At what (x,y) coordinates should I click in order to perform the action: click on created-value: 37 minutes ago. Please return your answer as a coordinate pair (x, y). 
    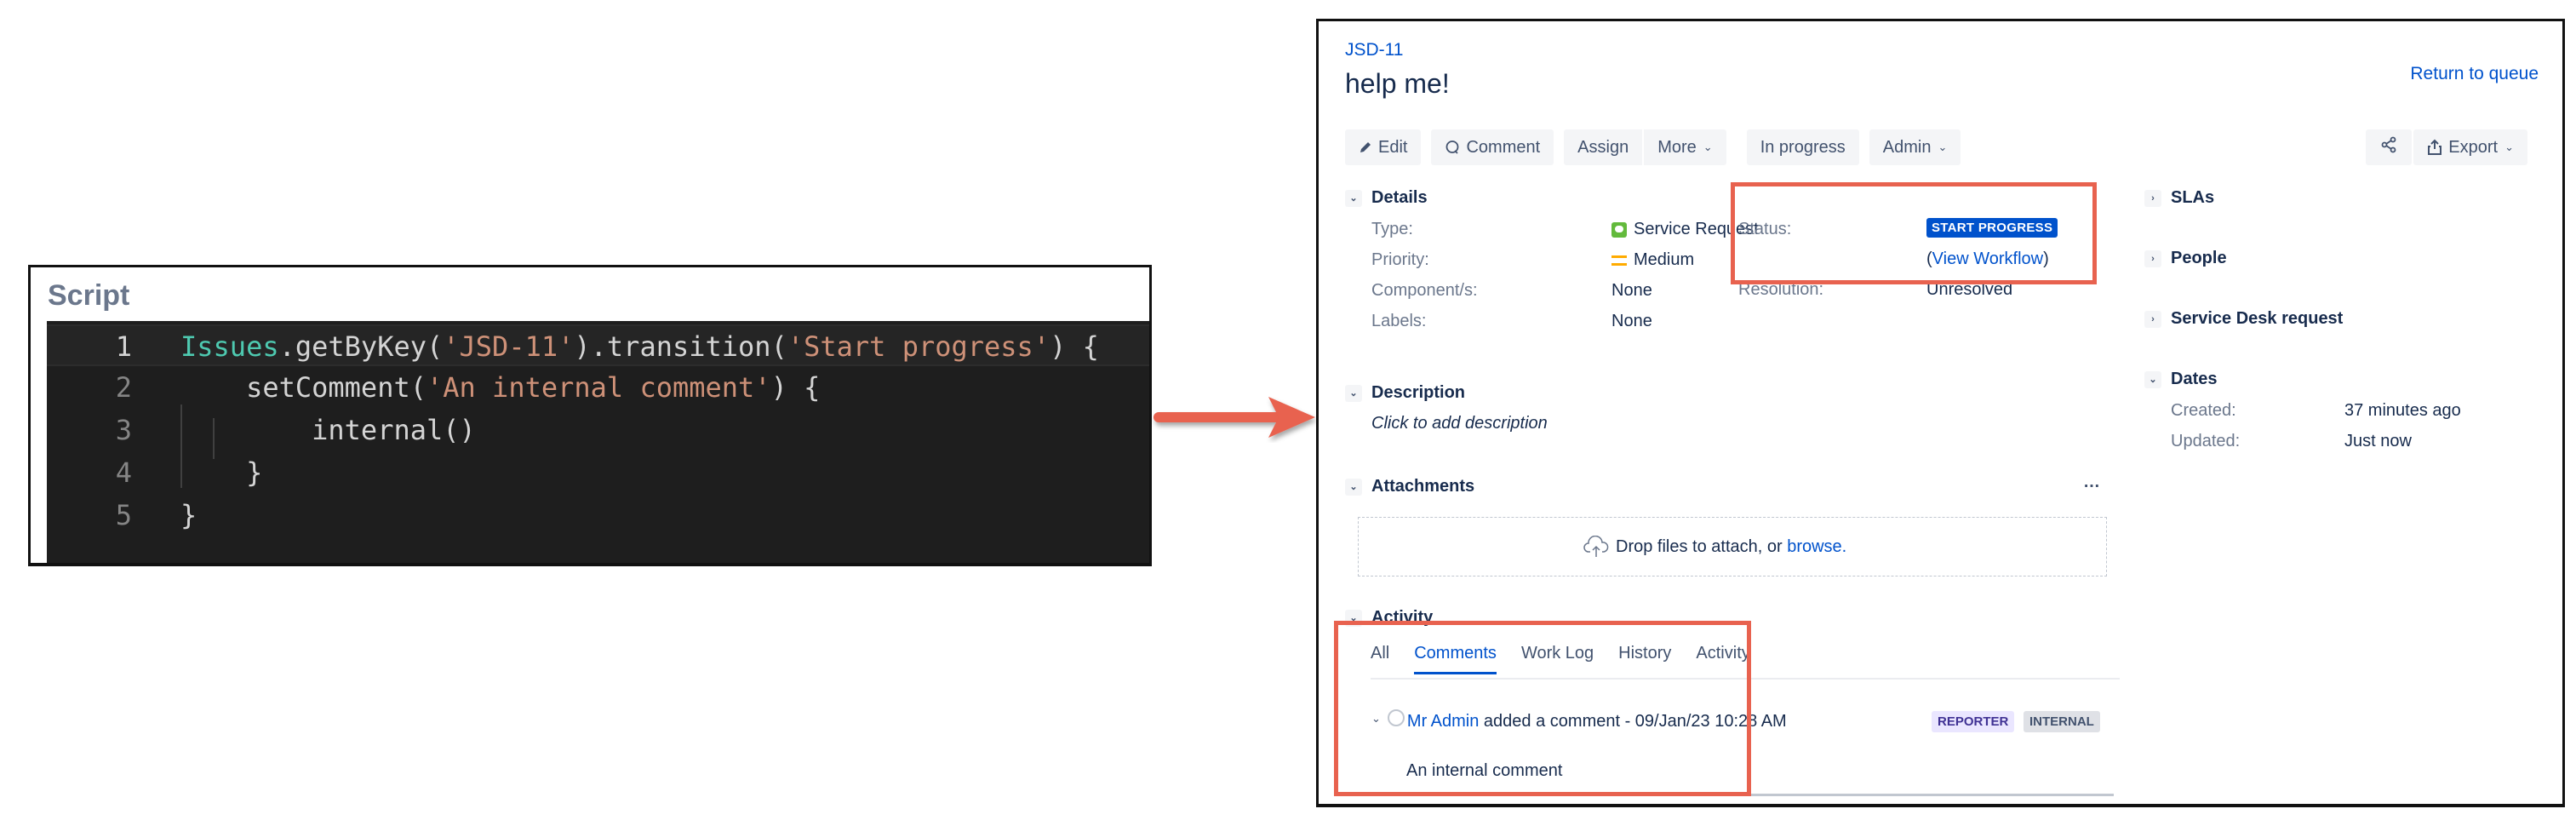
    Looking at the image, I should click on (2402, 410).